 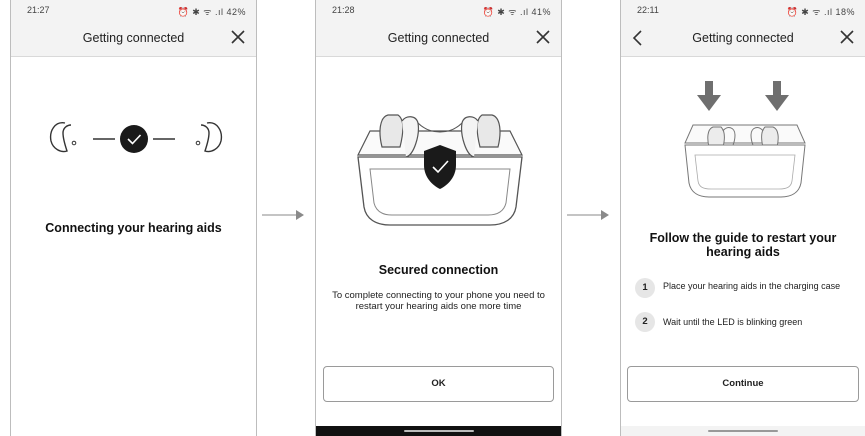 What do you see at coordinates (516, 12) in the screenshot?
I see `status-icons: ⏰ ✱ ᯤ .ıl 41%` at bounding box center [516, 12].